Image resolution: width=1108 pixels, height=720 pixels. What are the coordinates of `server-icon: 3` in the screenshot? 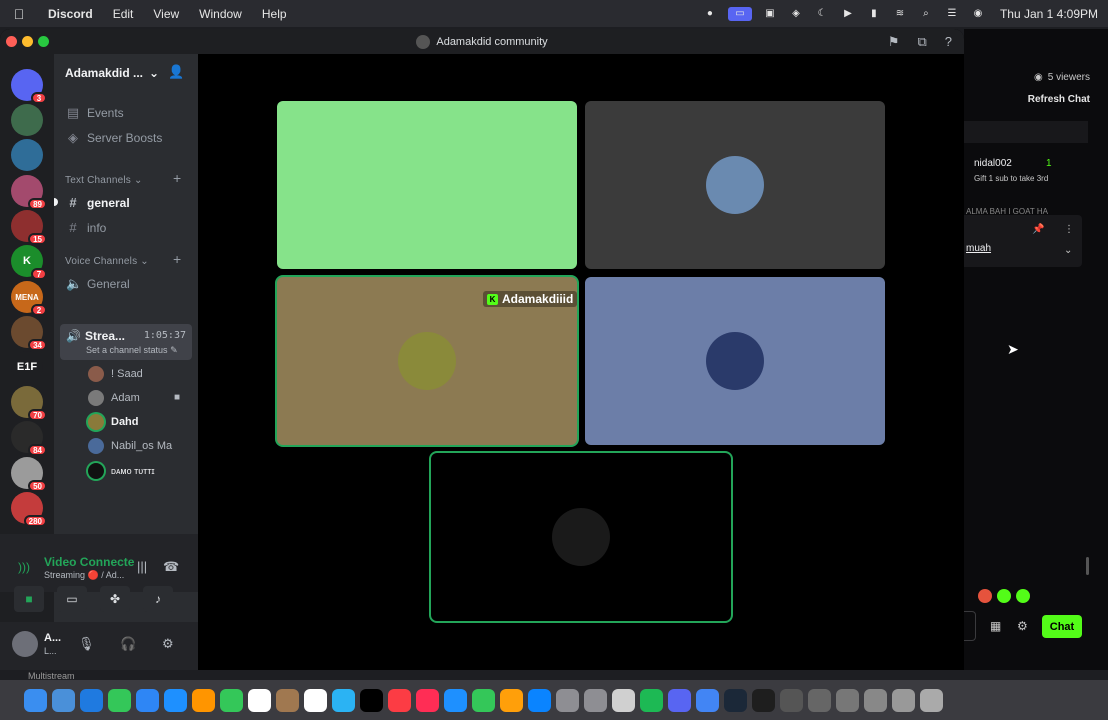 It's located at (29, 86).